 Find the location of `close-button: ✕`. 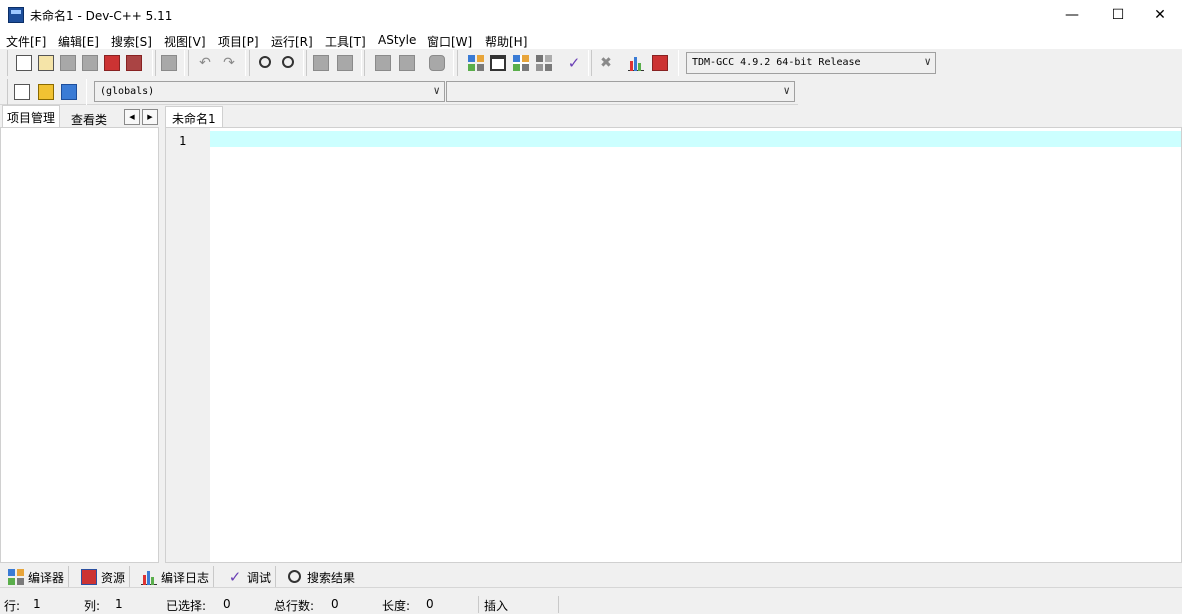

close-button: ✕ is located at coordinates (1159, 15).